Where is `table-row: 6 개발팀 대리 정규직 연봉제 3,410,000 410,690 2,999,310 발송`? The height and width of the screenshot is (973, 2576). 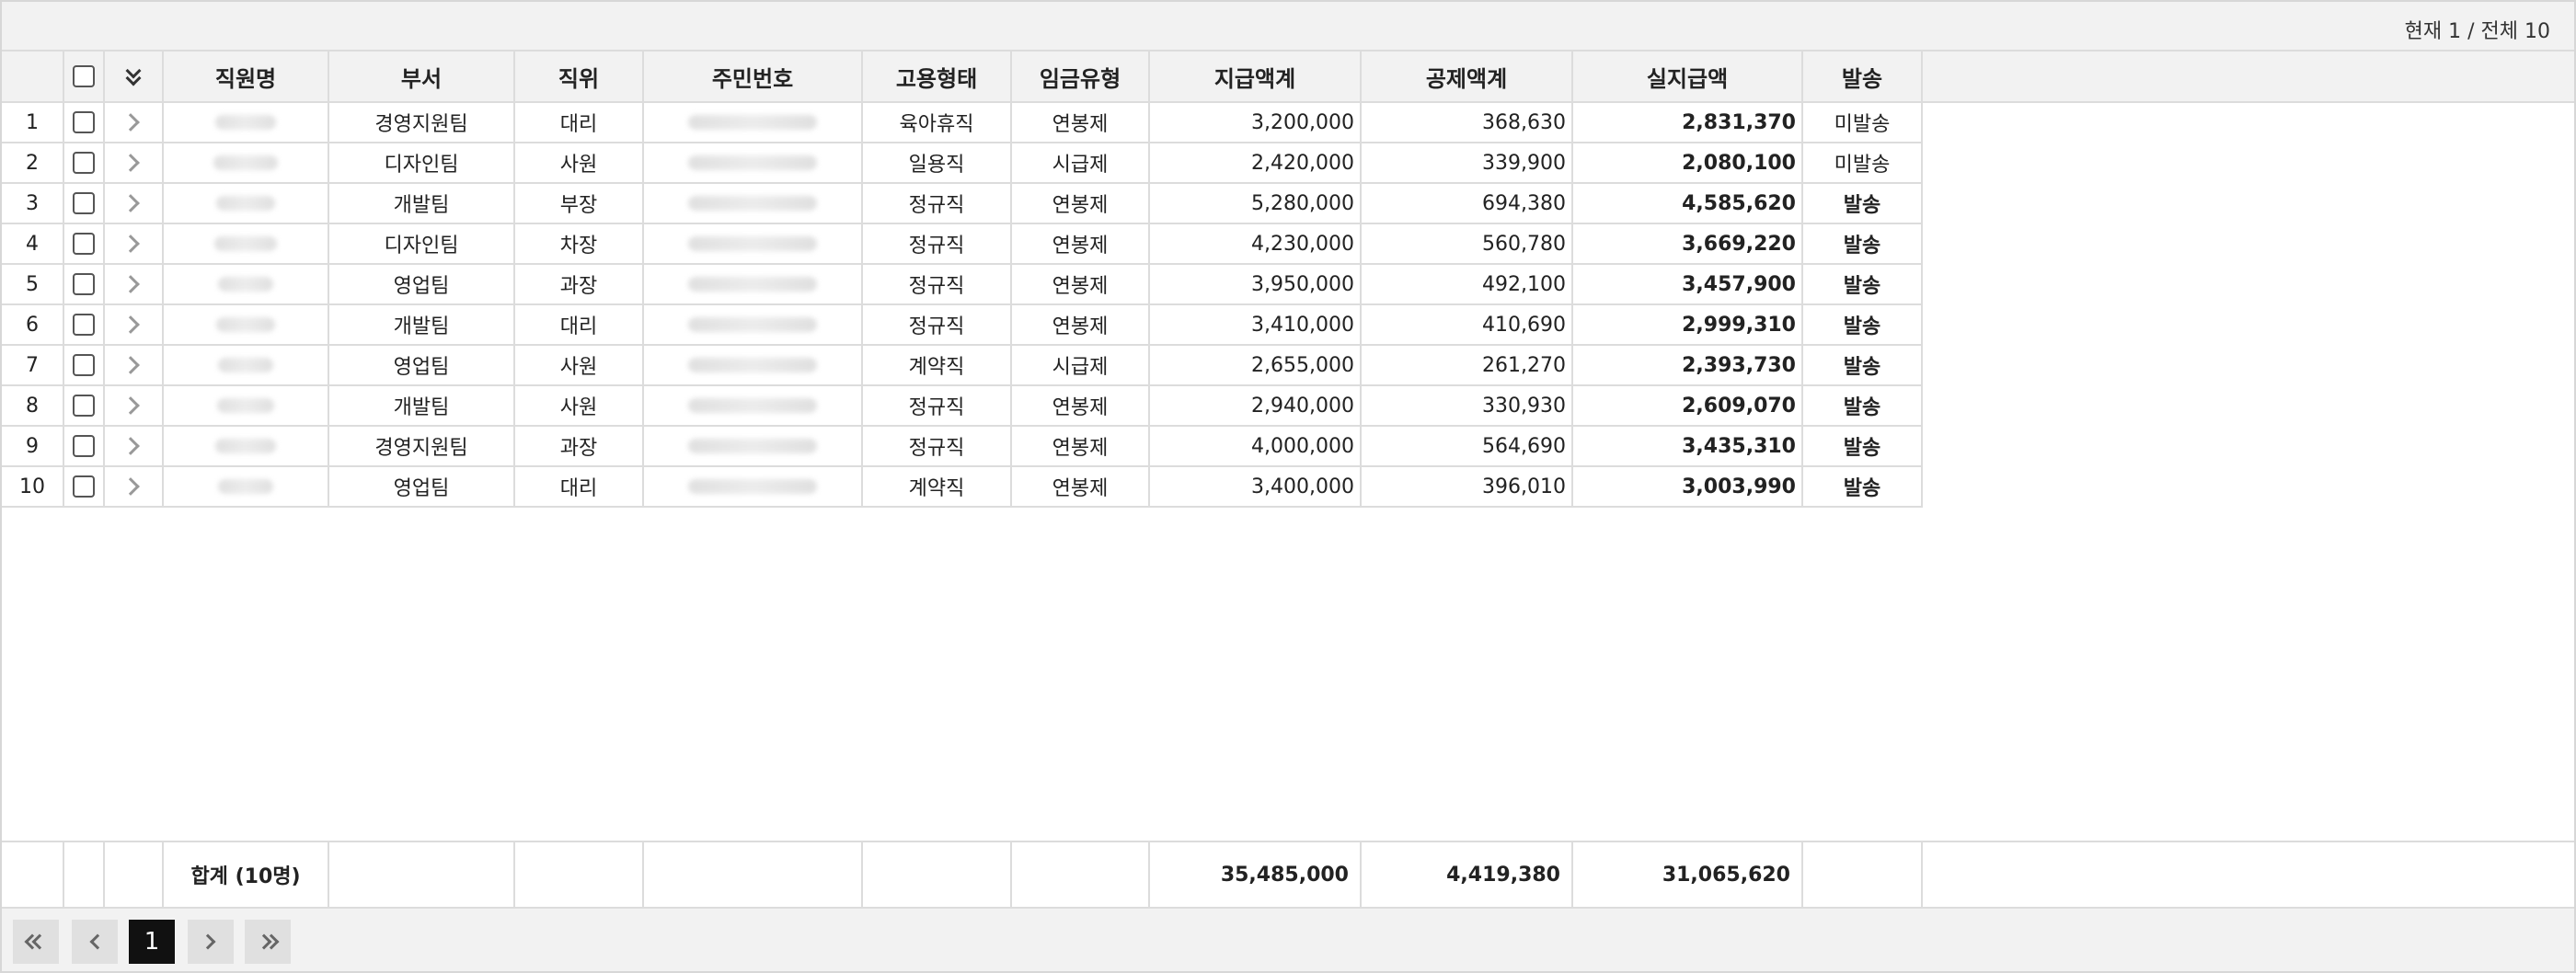 table-row: 6 개발팀 대리 정규직 연봉제 3,410,000 410,690 2,999,310 발송 is located at coordinates (962, 325).